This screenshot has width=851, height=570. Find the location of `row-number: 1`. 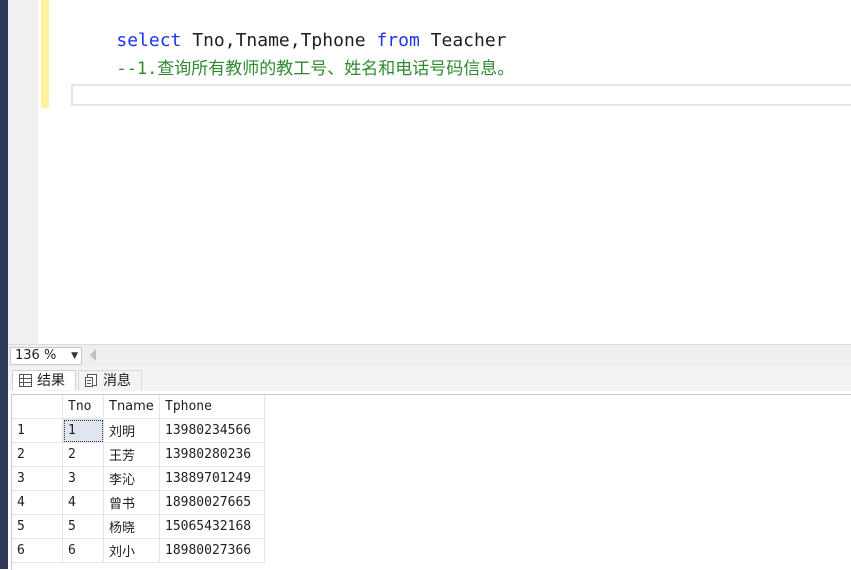

row-number: 1 is located at coordinates (37, 430).